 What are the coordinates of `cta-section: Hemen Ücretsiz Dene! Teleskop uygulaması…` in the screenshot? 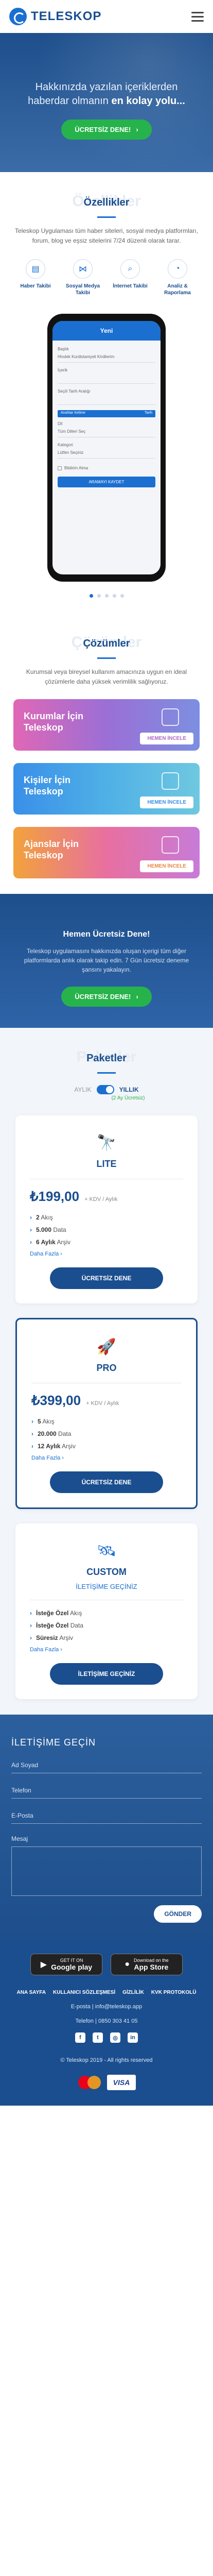 It's located at (106, 961).